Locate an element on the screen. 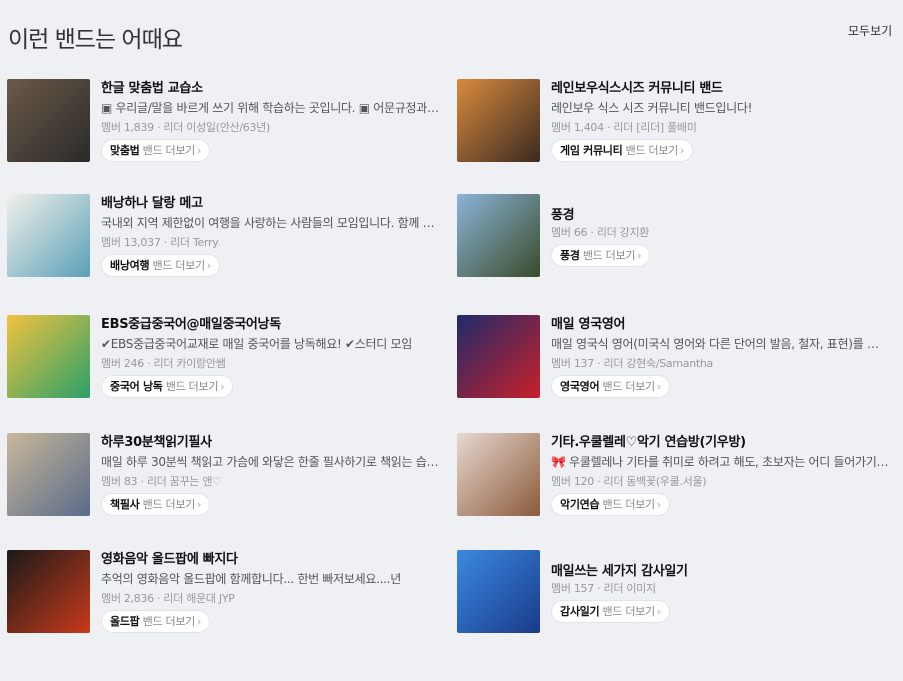 This screenshot has height=681, width=903. band-meta: 멤버 66 · 리더 강지환 is located at coordinates (600, 232).